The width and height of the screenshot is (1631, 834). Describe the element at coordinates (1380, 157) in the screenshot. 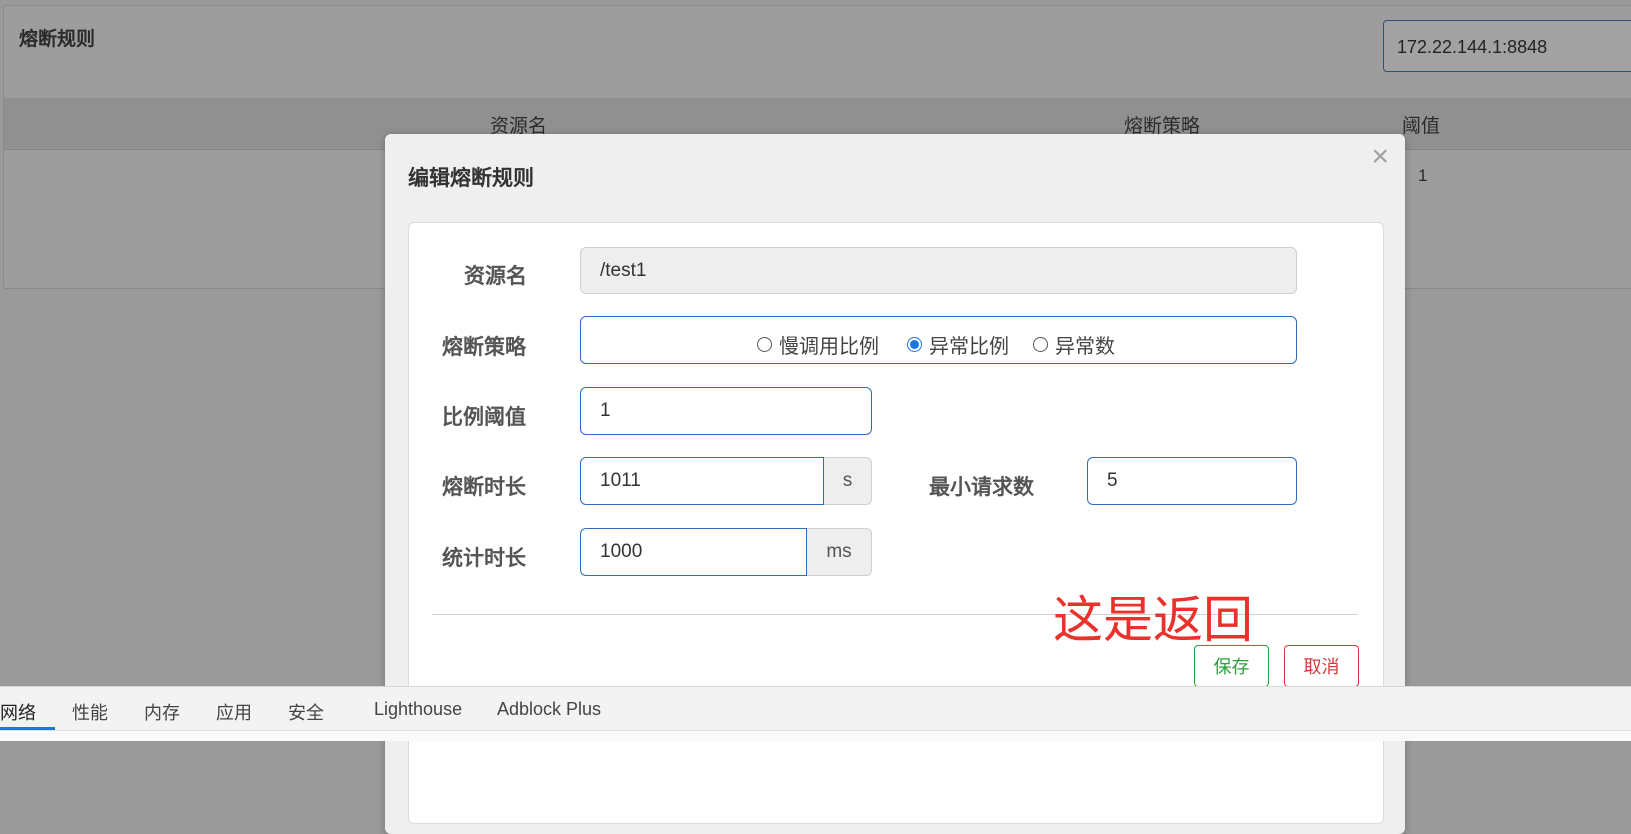

I see `close-icon: ×` at that location.